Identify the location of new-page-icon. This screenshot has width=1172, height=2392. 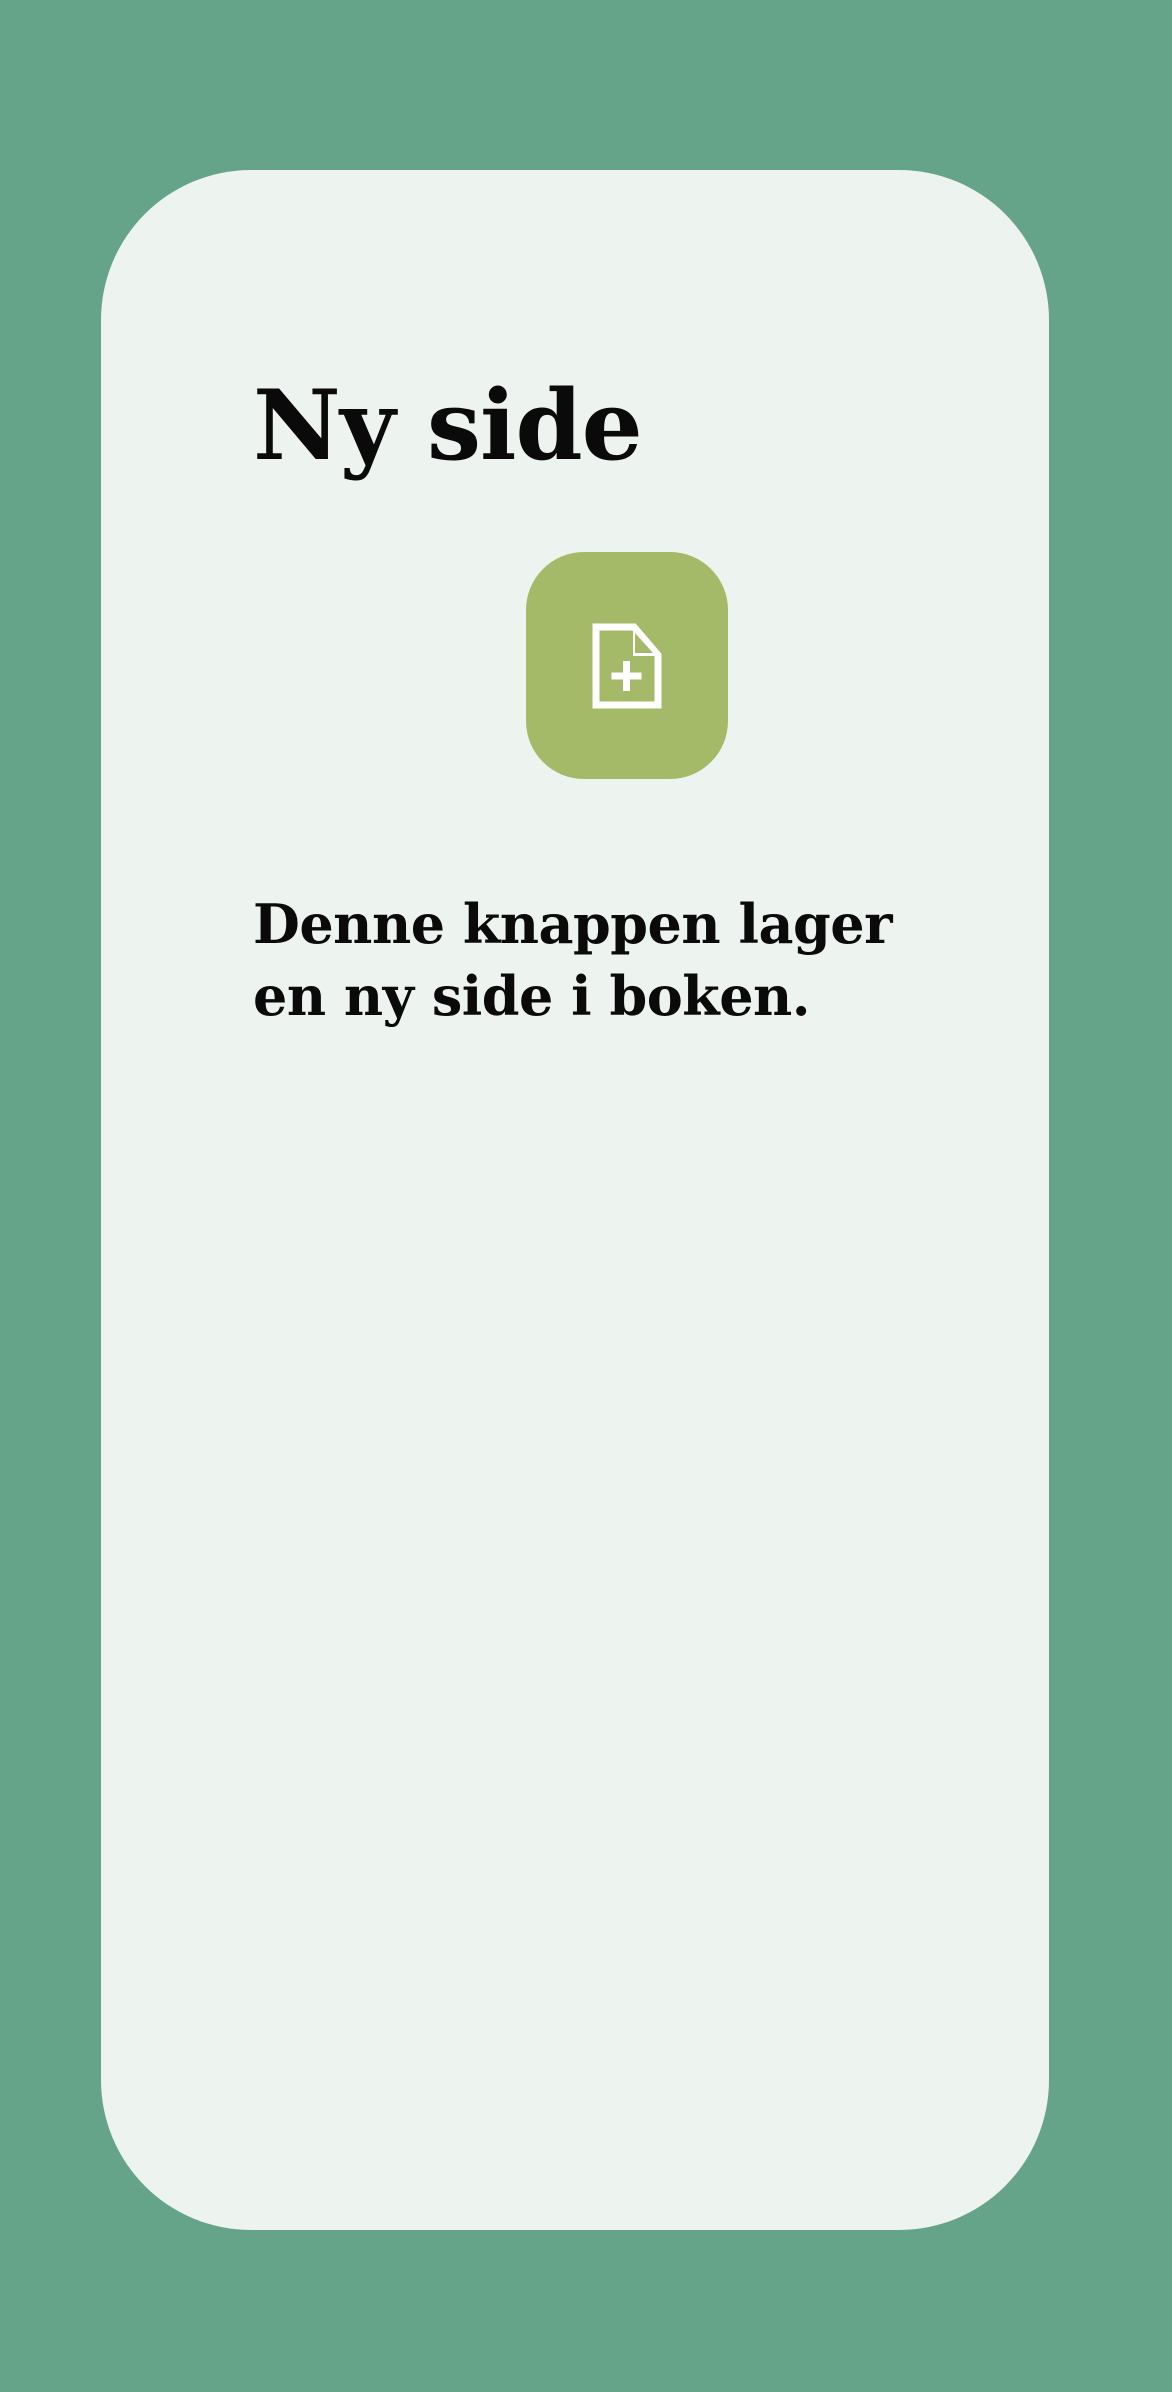
(627, 665).